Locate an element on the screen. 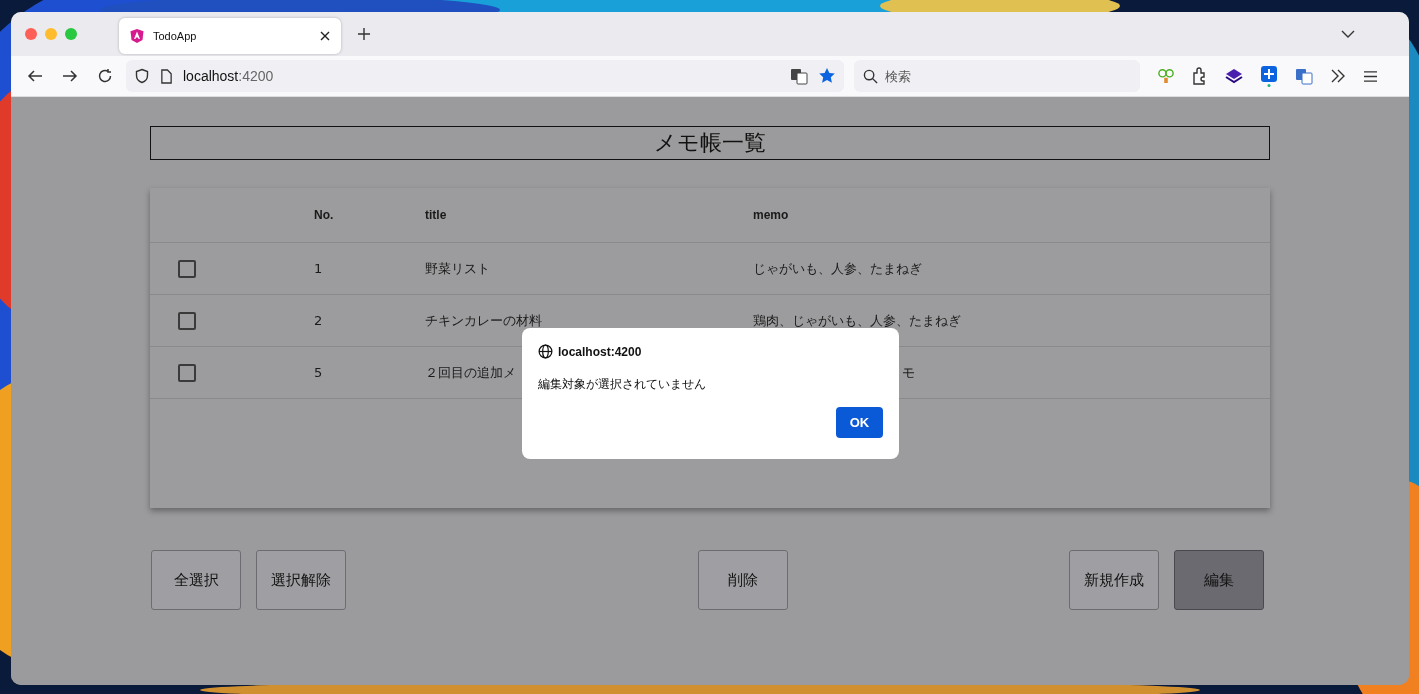  reload-icon is located at coordinates (105, 76).